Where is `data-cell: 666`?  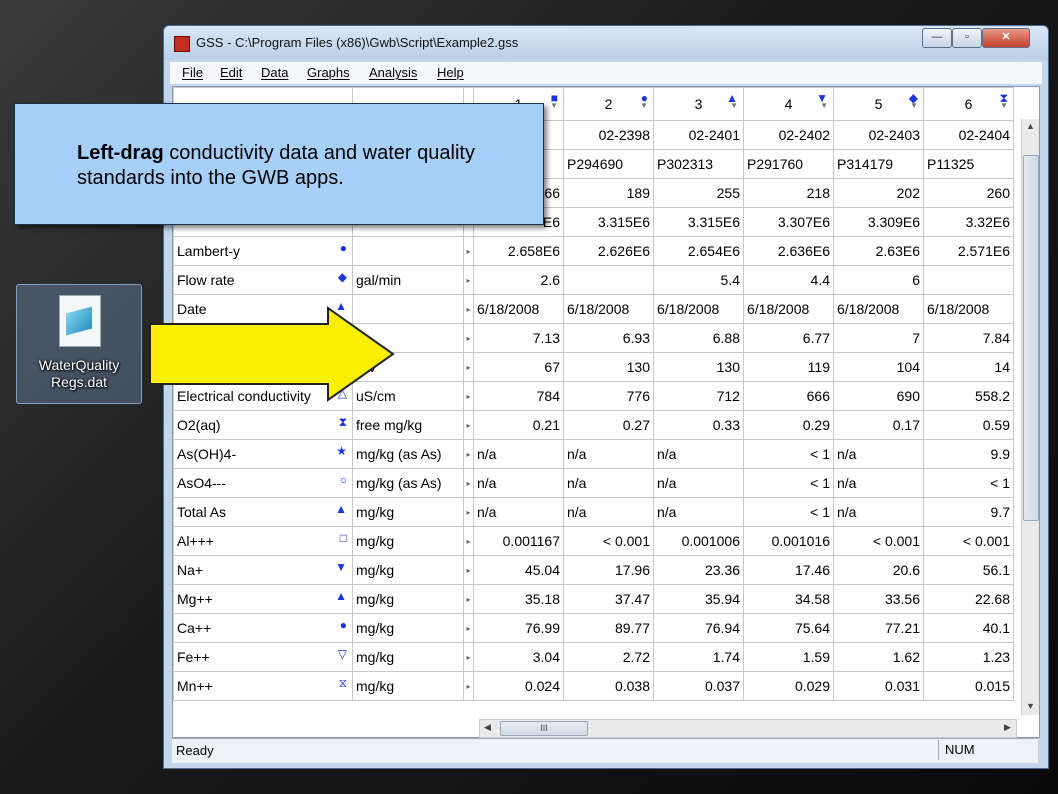 data-cell: 666 is located at coordinates (788, 396).